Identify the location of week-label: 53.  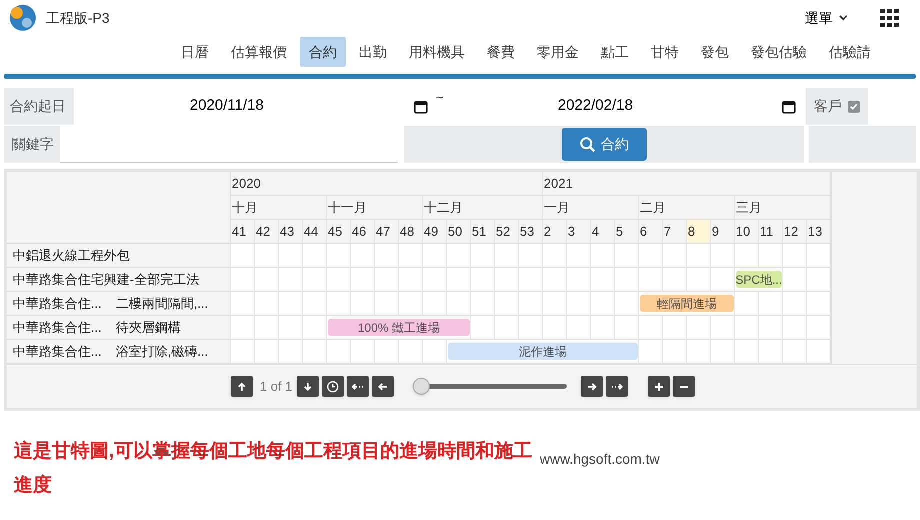
(527, 231).